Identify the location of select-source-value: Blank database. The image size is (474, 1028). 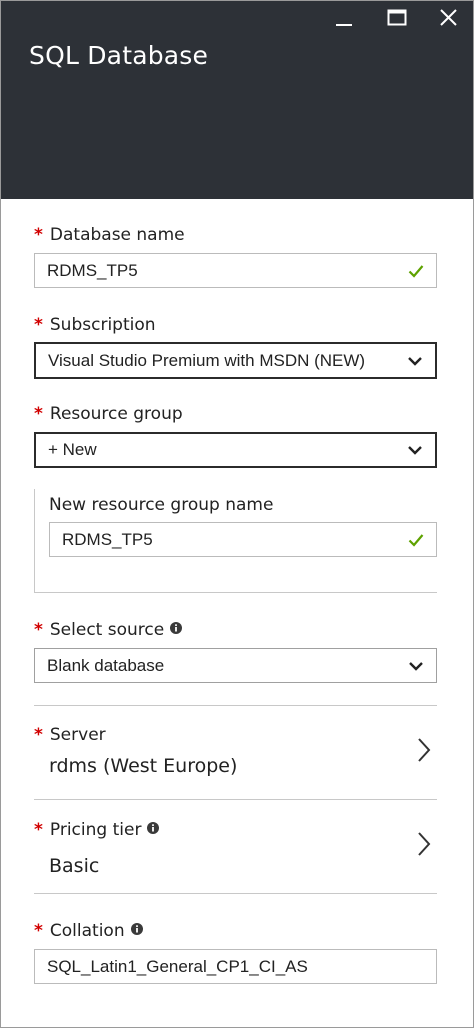
(106, 665).